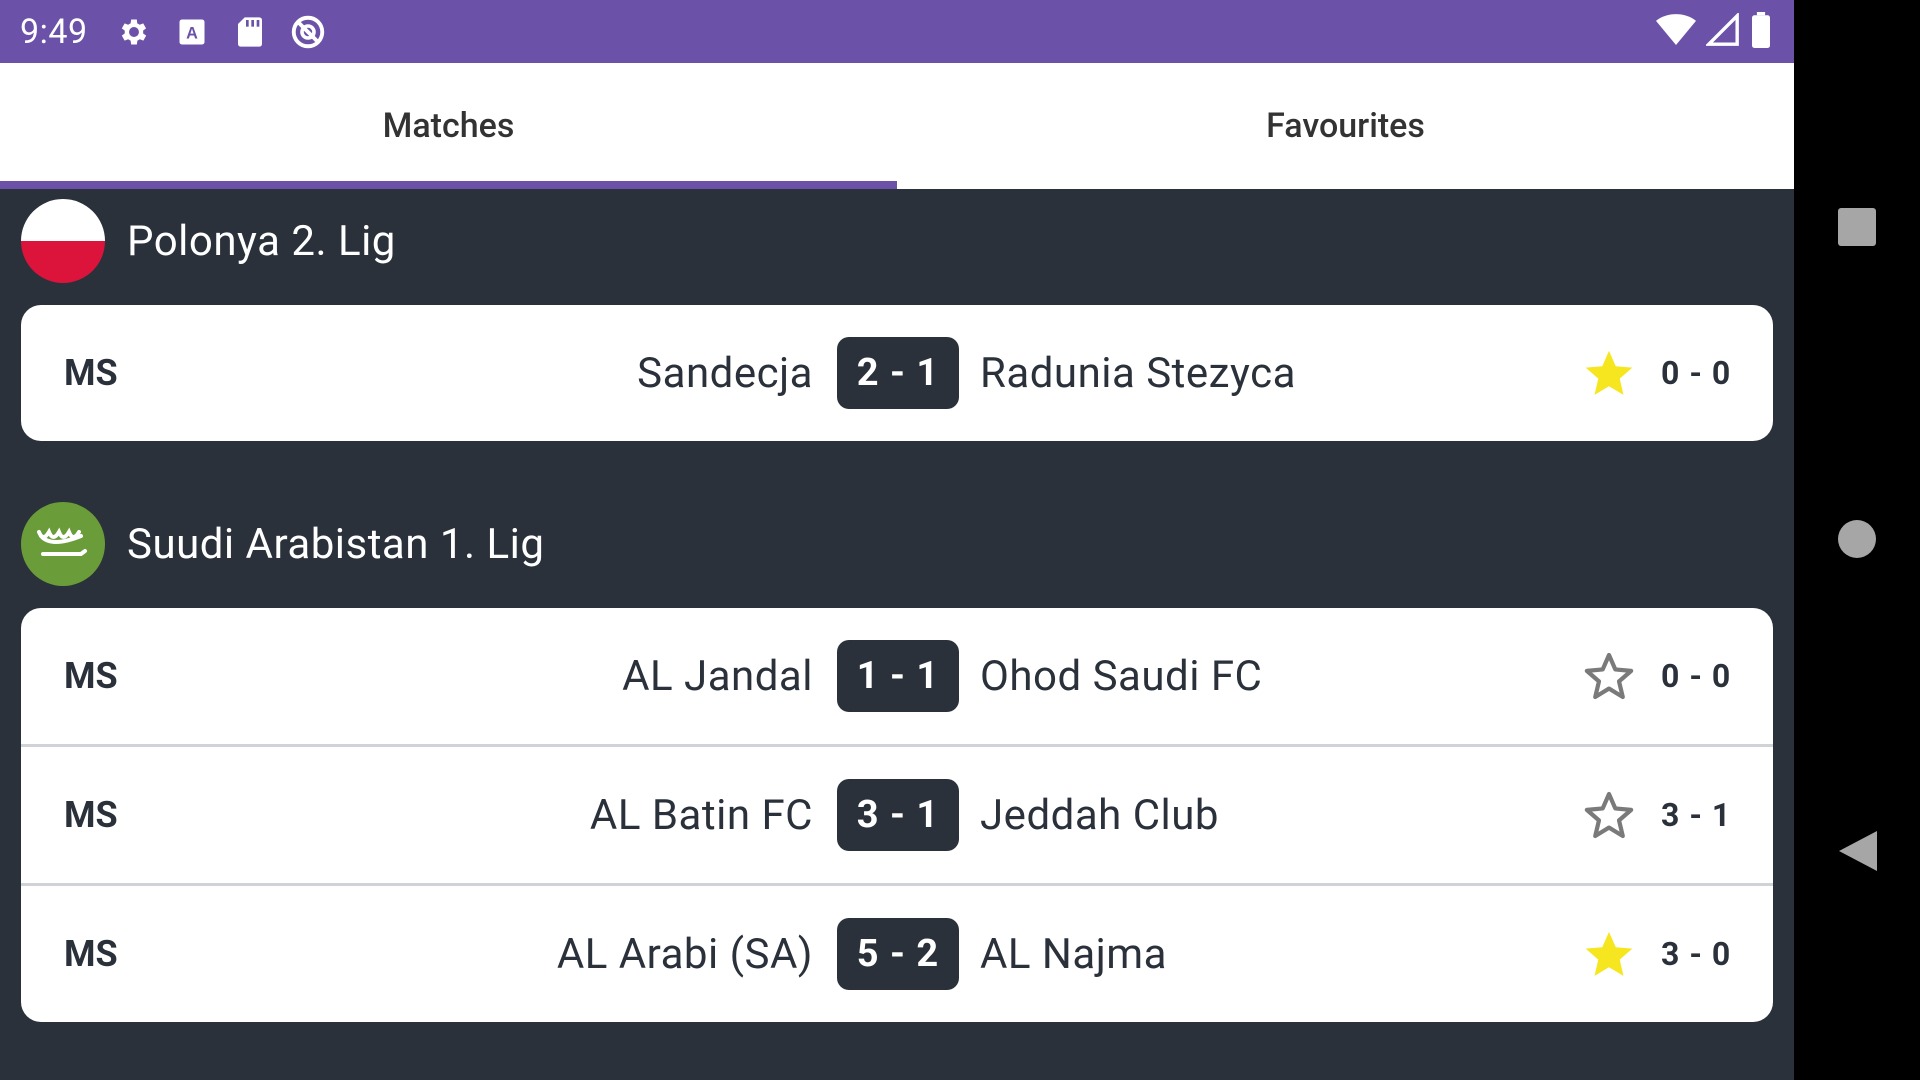 This screenshot has height=1080, width=1920. Describe the element at coordinates (725, 373) in the screenshot. I see `home-team: Sandecja` at that location.